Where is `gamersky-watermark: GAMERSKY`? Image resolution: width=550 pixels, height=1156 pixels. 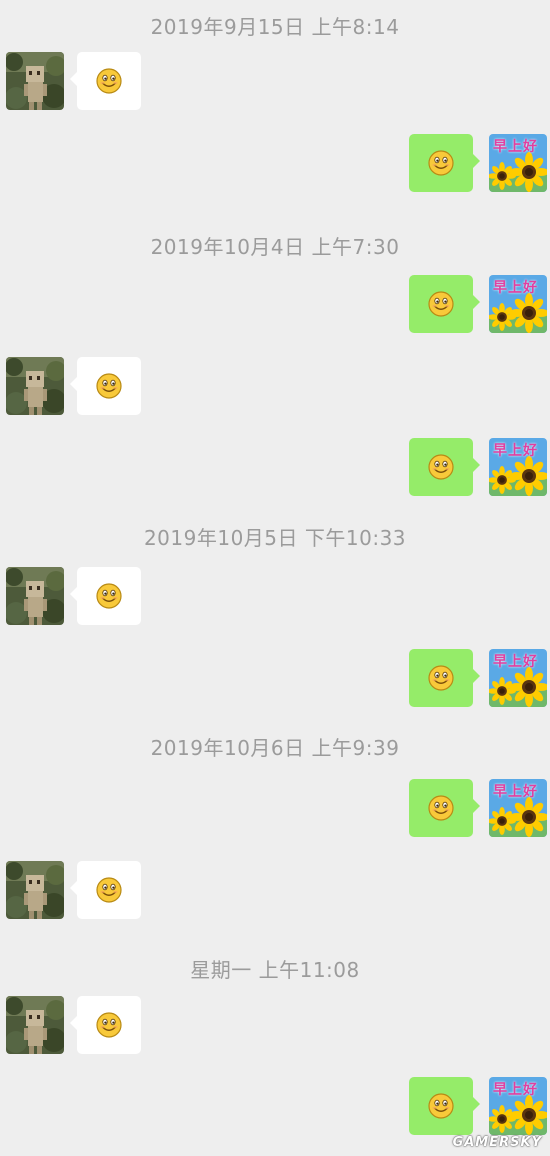
gamersky-watermark: GAMERSKY is located at coordinates (497, 1142).